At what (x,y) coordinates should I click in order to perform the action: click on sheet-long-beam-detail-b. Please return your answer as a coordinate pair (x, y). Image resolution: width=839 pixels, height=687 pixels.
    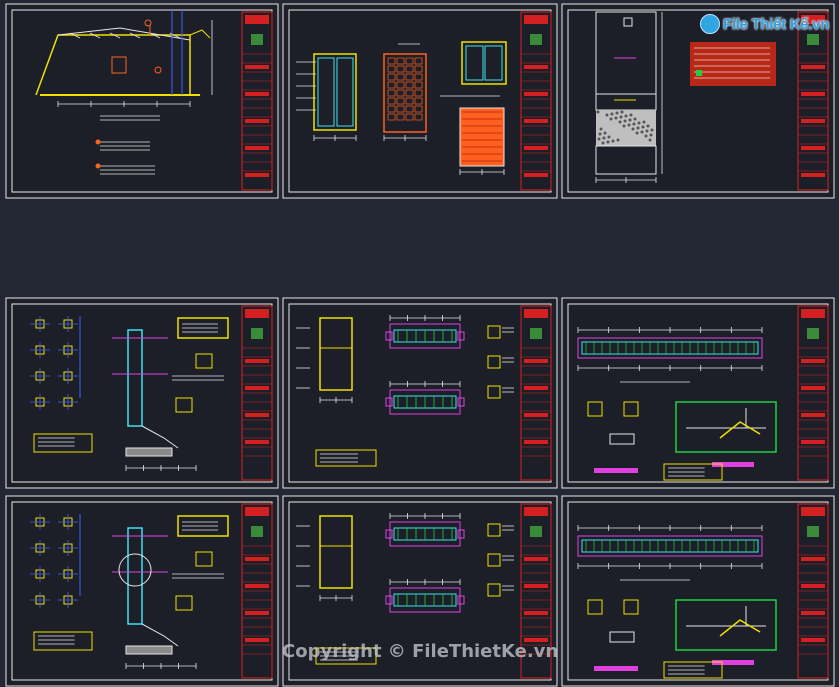
    Looking at the image, I should click on (698, 591).